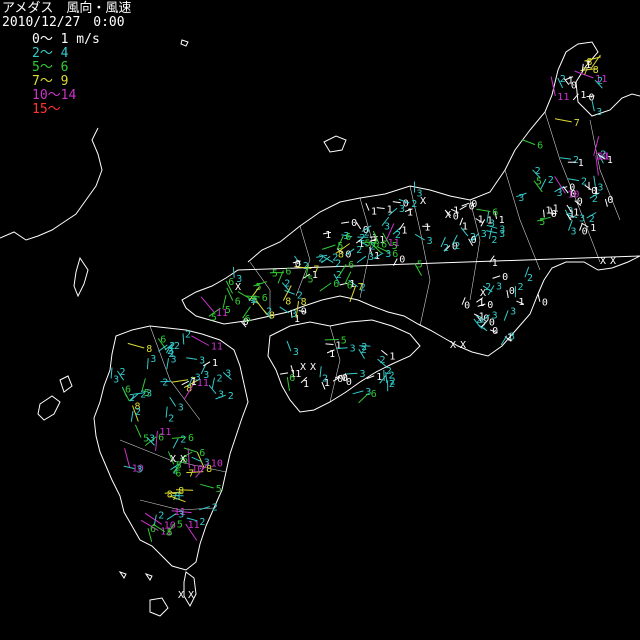 The height and width of the screenshot is (640, 640). Describe the element at coordinates (50, 67) in the screenshot. I see `legend-item-2: 5～ 6` at that location.